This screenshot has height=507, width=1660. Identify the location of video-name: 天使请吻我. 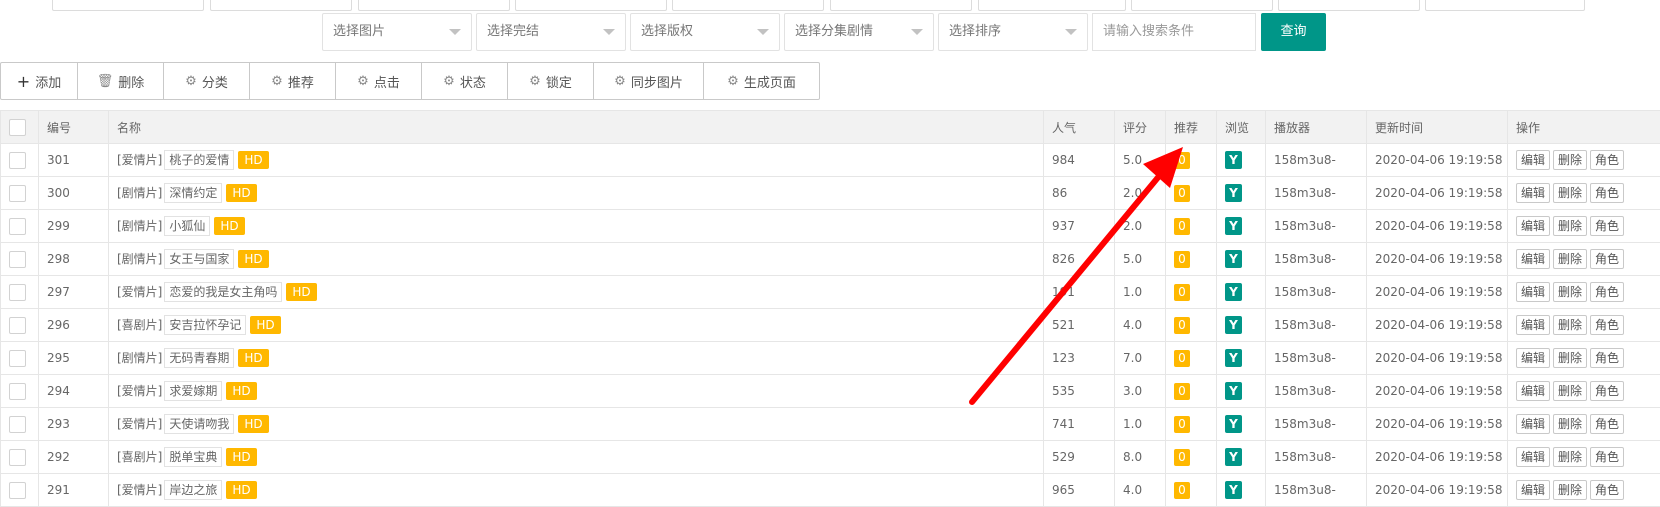
(199, 424).